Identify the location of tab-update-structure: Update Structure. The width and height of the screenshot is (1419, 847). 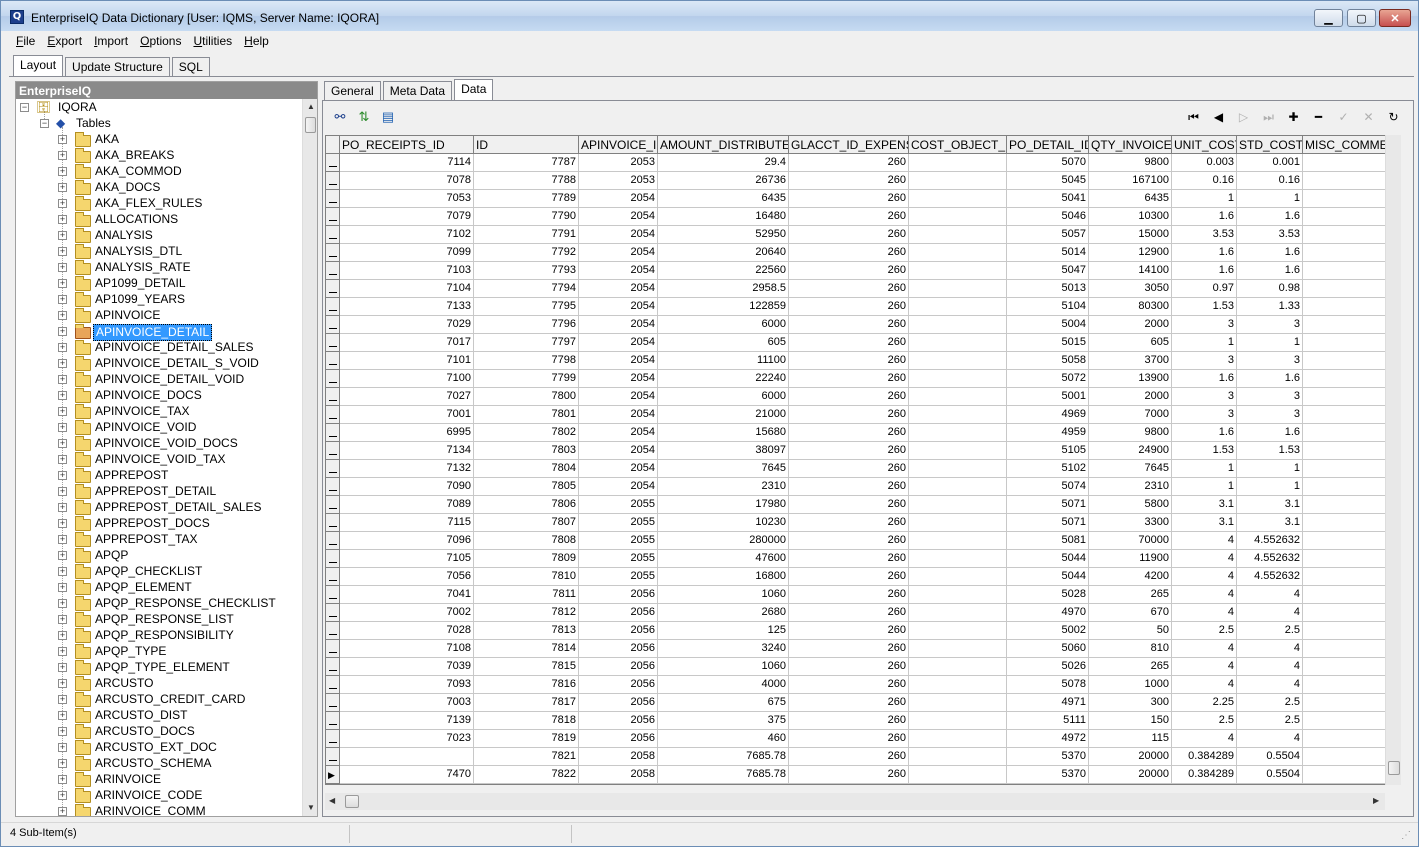
(117, 66).